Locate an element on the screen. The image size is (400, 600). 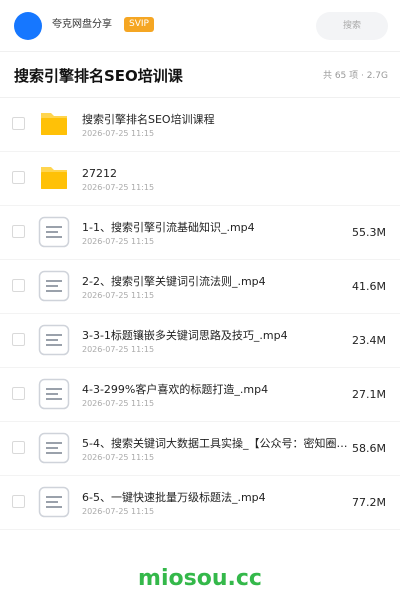
file-size: 55.3M is located at coordinates (369, 232).